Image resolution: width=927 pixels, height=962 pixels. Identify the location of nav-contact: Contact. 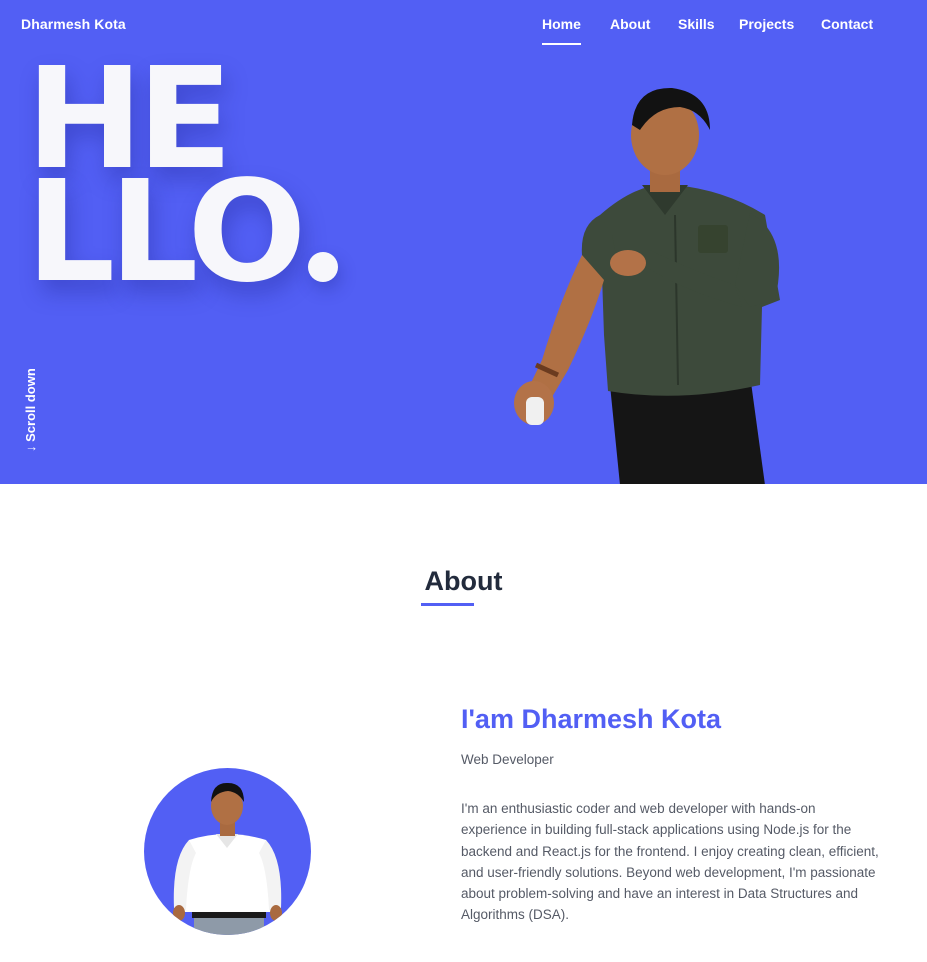
(847, 24).